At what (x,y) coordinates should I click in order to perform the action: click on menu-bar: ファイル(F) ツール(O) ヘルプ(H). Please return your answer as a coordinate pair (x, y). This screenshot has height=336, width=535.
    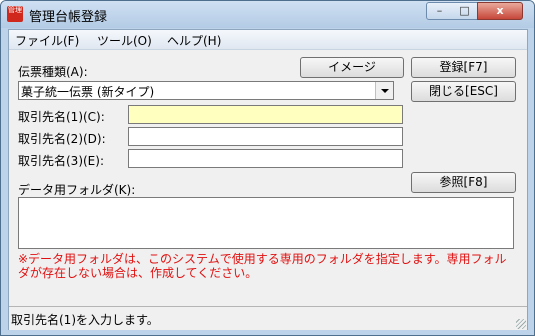
    Looking at the image, I should click on (268, 40).